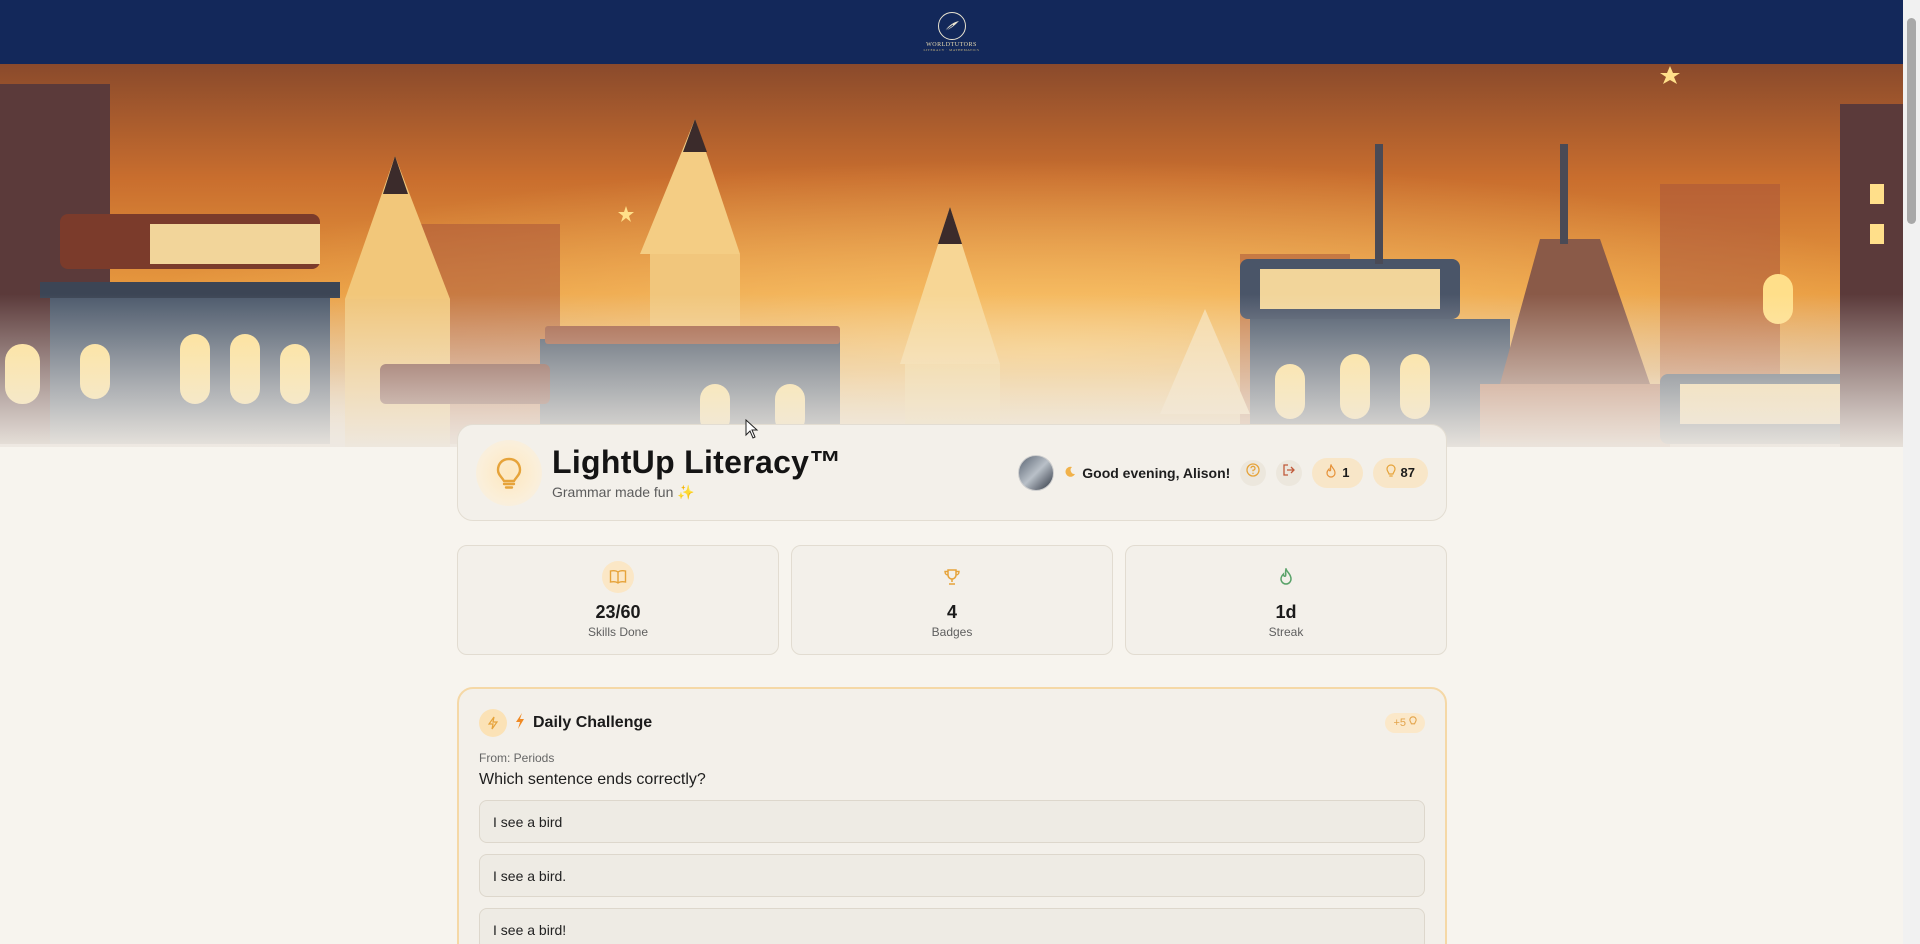 The height and width of the screenshot is (944, 1920). I want to click on bolt-emoji-icon, so click(520, 723).